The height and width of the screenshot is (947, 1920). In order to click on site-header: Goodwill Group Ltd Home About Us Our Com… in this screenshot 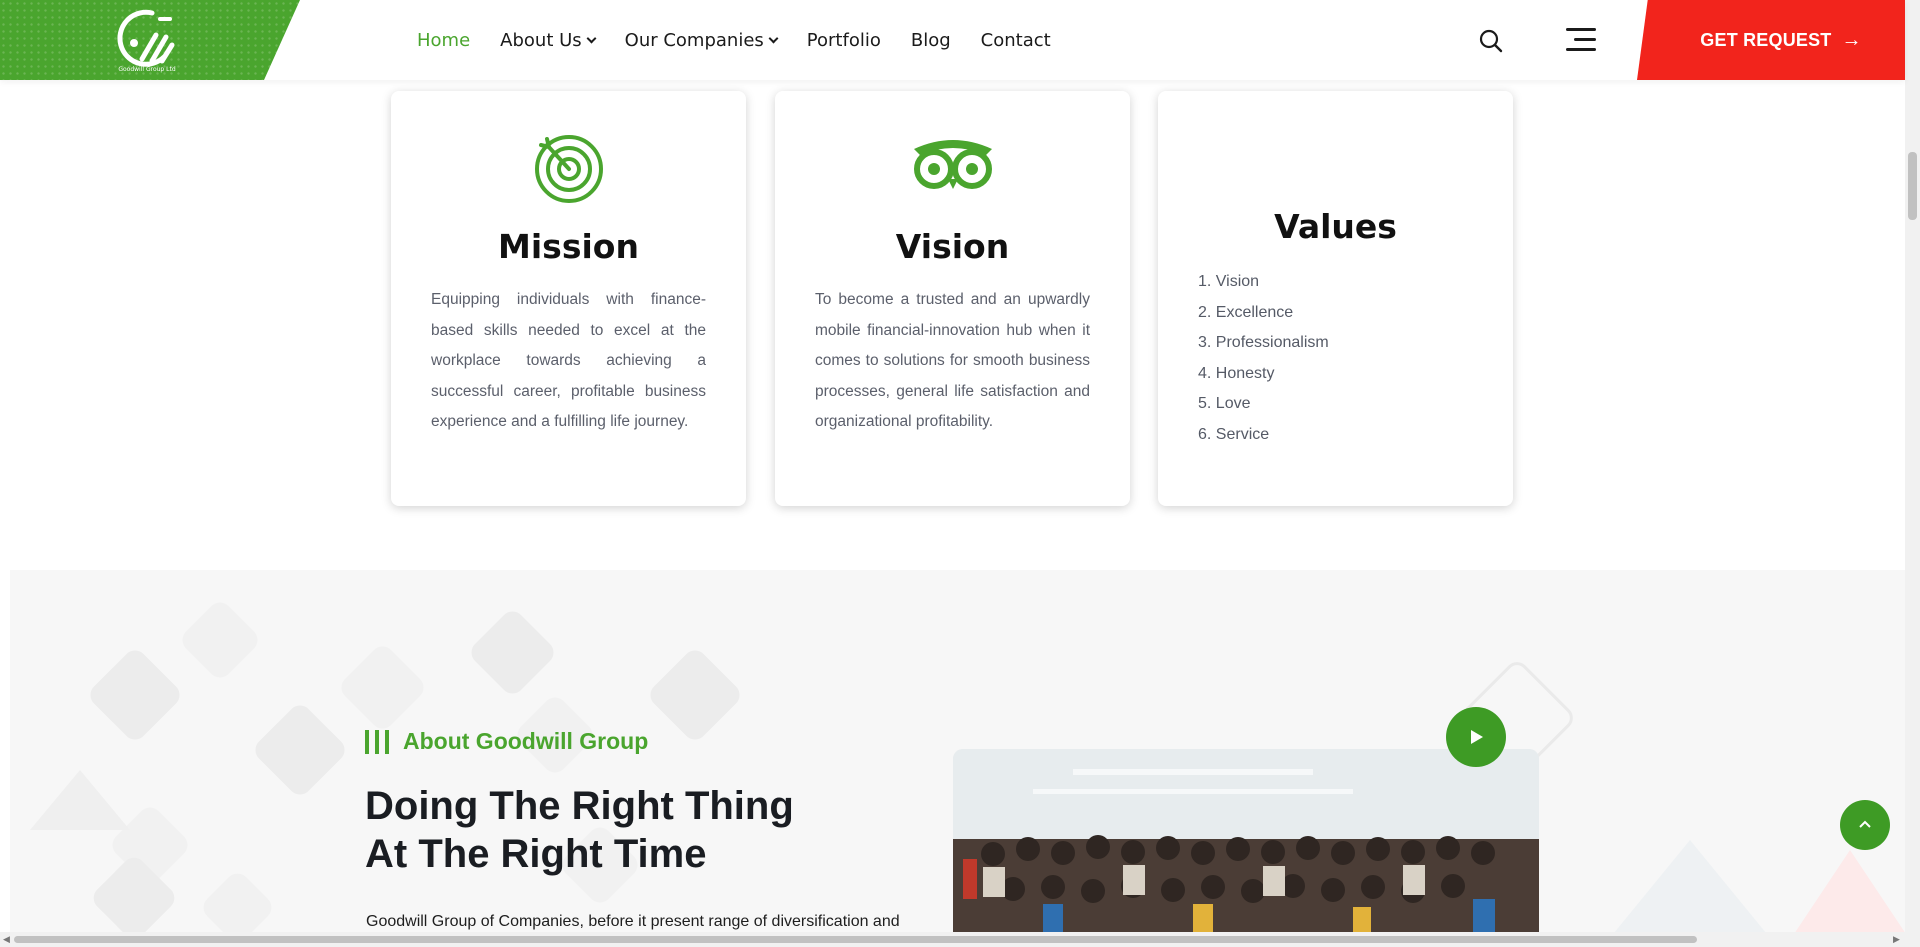, I will do `click(952, 40)`.